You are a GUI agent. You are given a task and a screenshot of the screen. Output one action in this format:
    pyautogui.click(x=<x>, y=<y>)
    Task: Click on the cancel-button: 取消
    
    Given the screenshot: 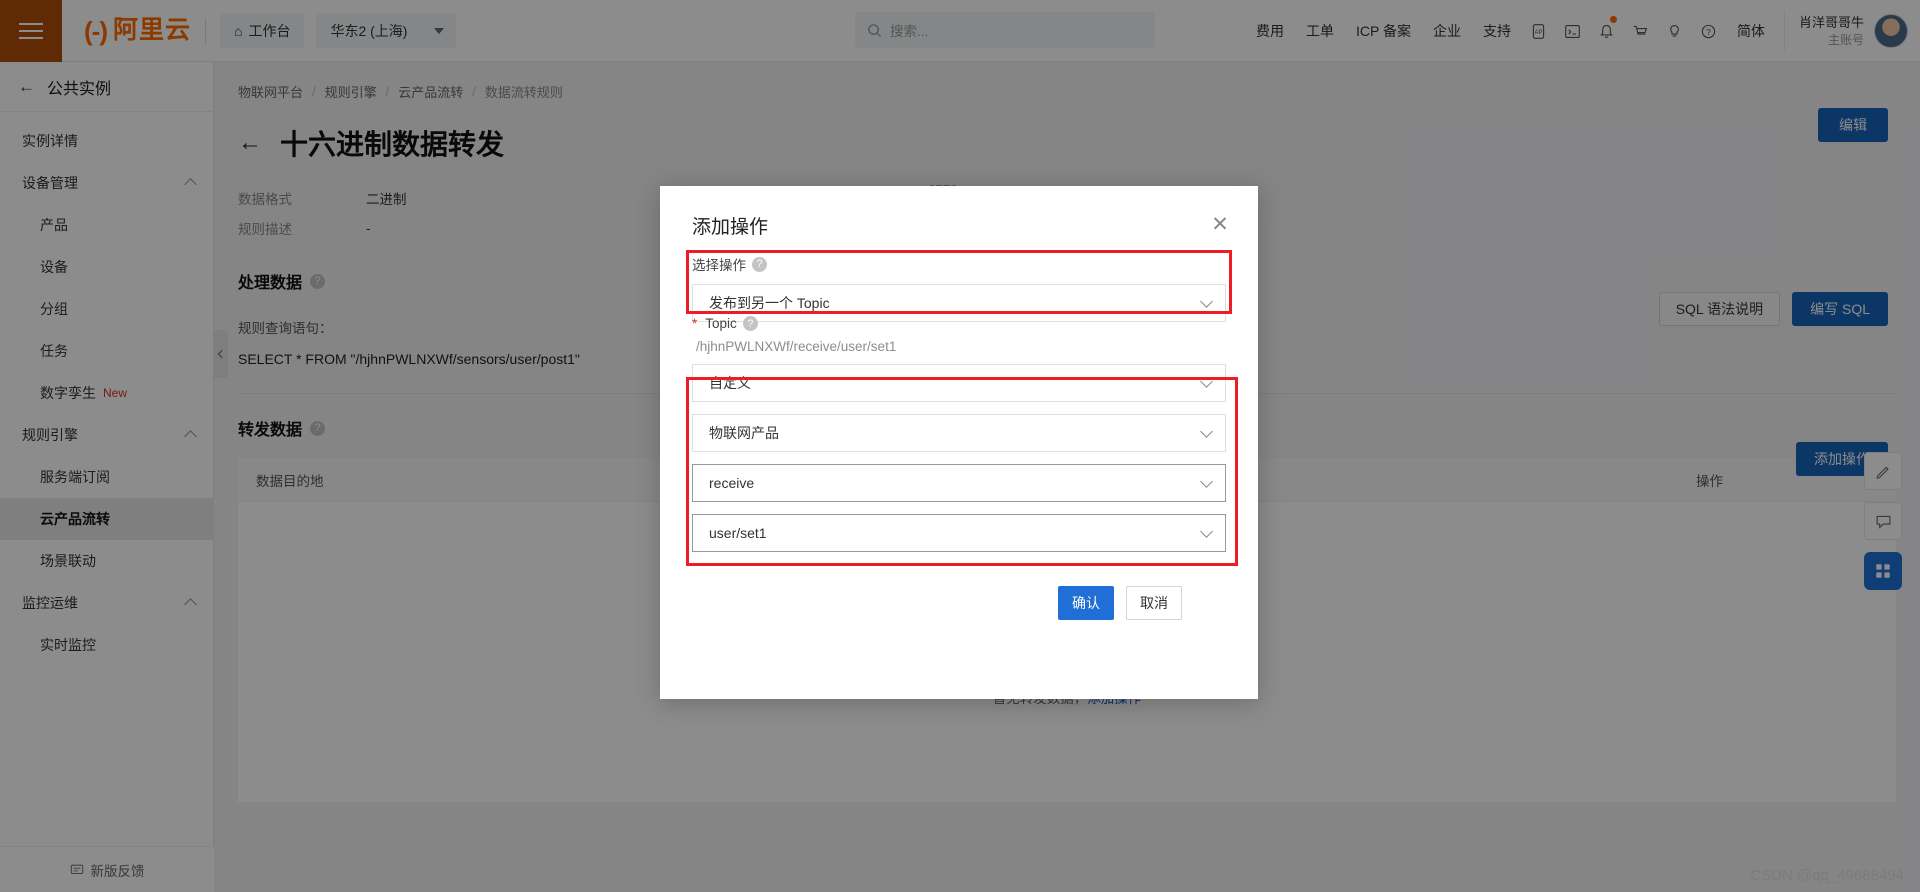 What is the action you would take?
    pyautogui.click(x=1154, y=603)
    